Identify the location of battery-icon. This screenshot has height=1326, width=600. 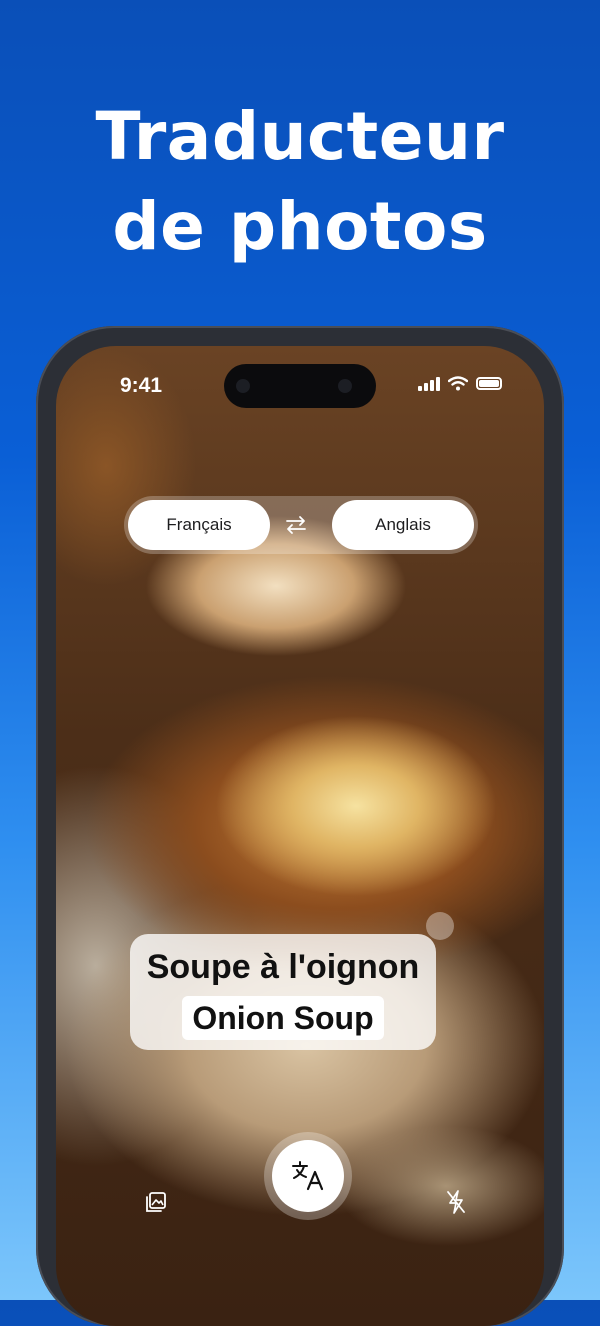
(489, 383).